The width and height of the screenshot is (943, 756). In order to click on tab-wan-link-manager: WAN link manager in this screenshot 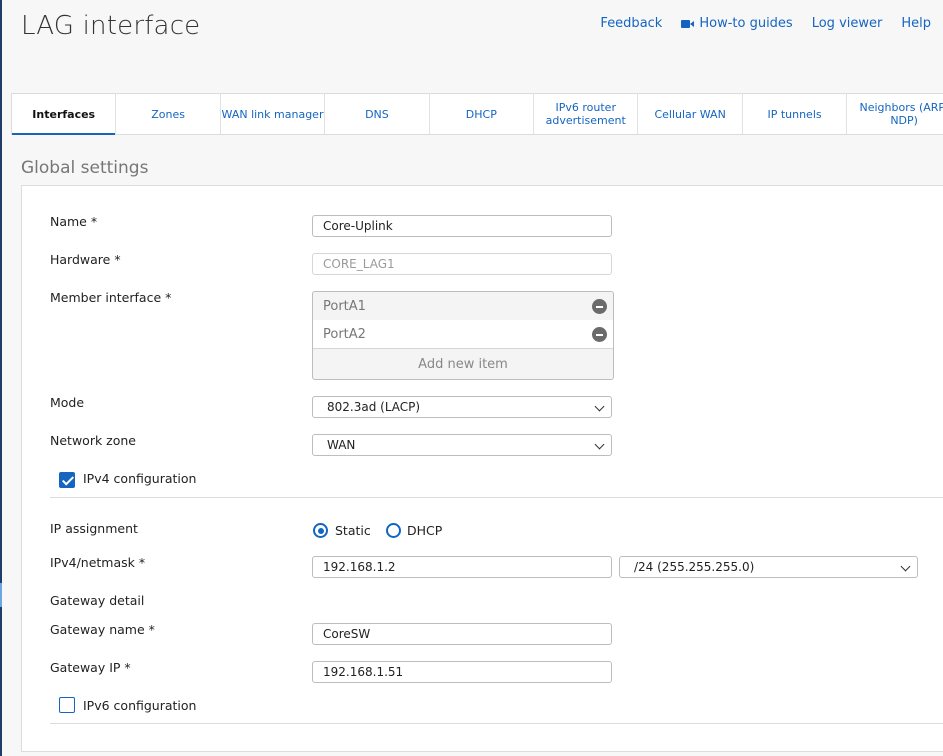, I will do `click(273, 114)`.